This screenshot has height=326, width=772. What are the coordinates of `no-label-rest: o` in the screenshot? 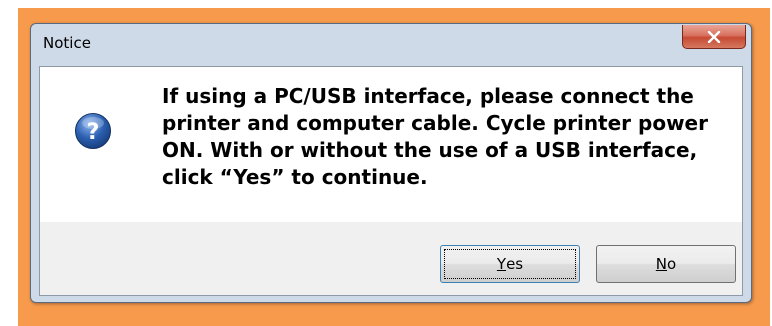 It's located at (672, 264).